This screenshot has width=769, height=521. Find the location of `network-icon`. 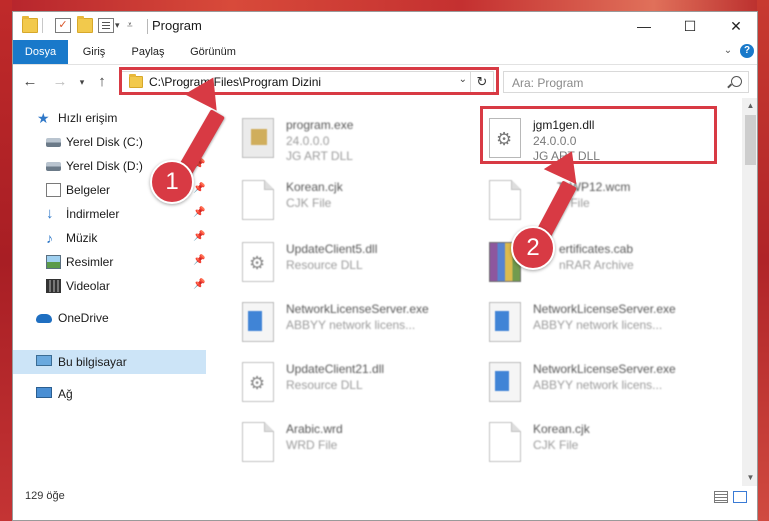

network-icon is located at coordinates (44, 392).